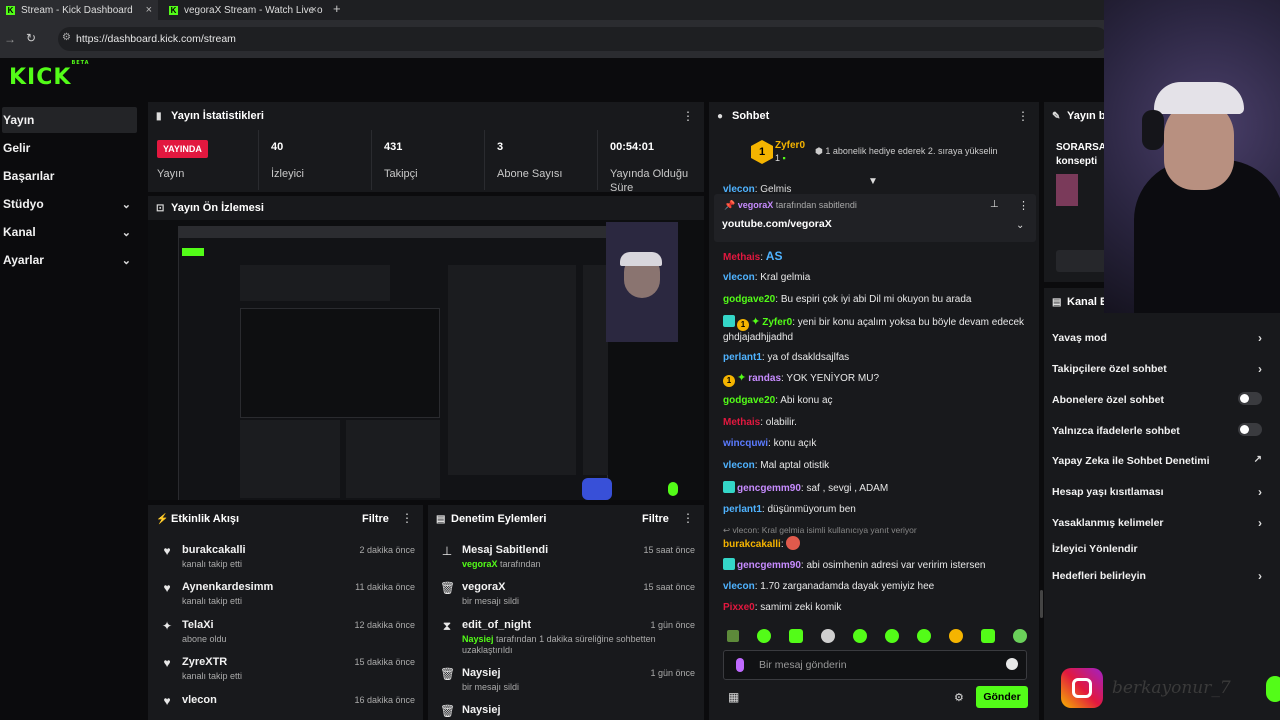 The width and height of the screenshot is (1280, 720). What do you see at coordinates (66, 37) in the screenshot?
I see `site-settings-icon: ⚙` at bounding box center [66, 37].